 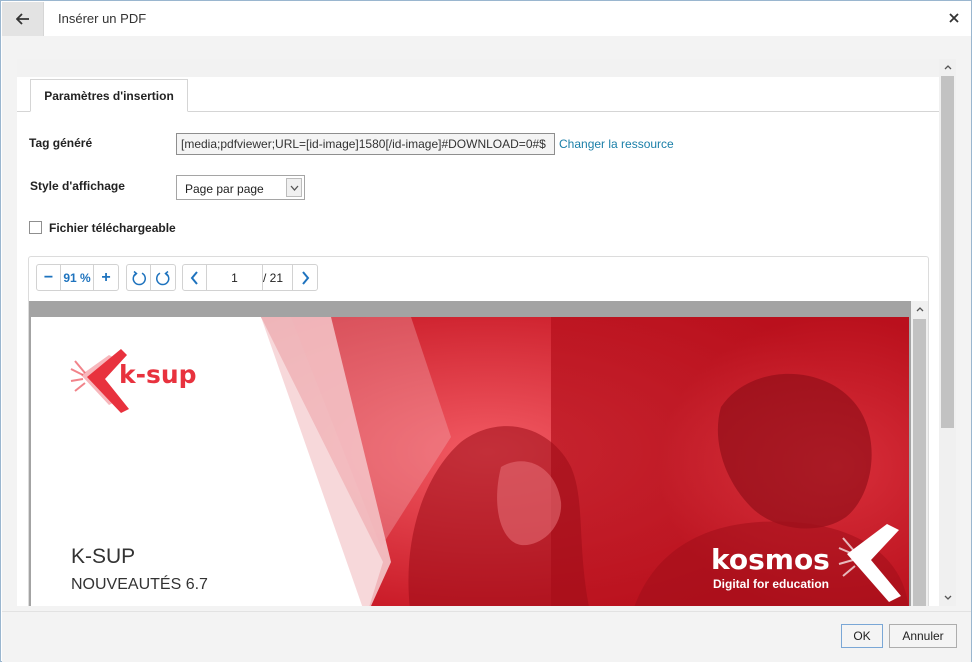 What do you see at coordinates (235, 277) in the screenshot?
I see `current-page-input` at bounding box center [235, 277].